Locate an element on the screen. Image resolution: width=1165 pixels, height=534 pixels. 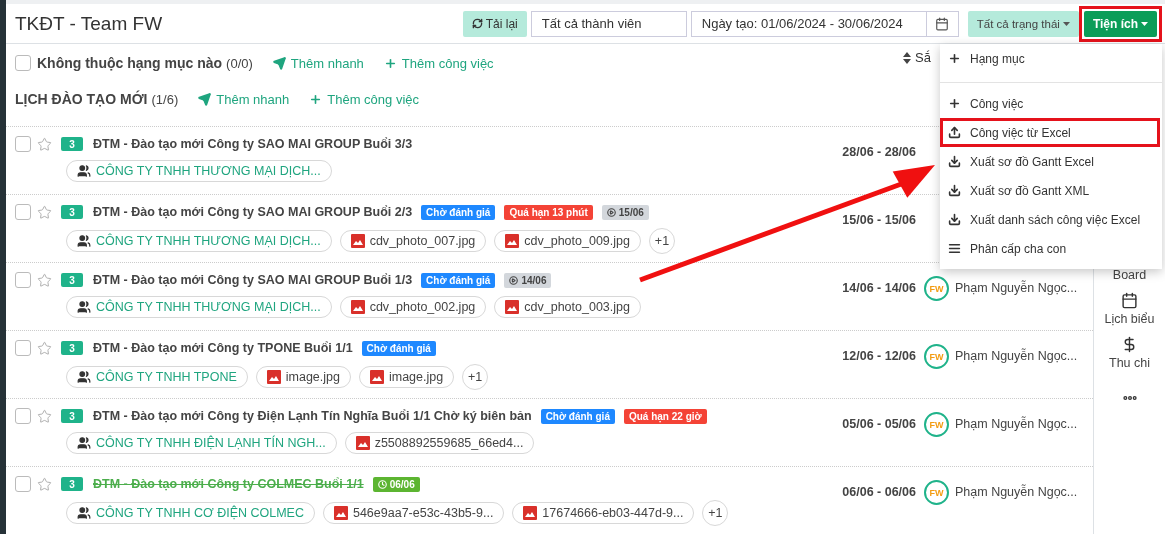
hierarchy-icon is located at coordinates (954, 248).